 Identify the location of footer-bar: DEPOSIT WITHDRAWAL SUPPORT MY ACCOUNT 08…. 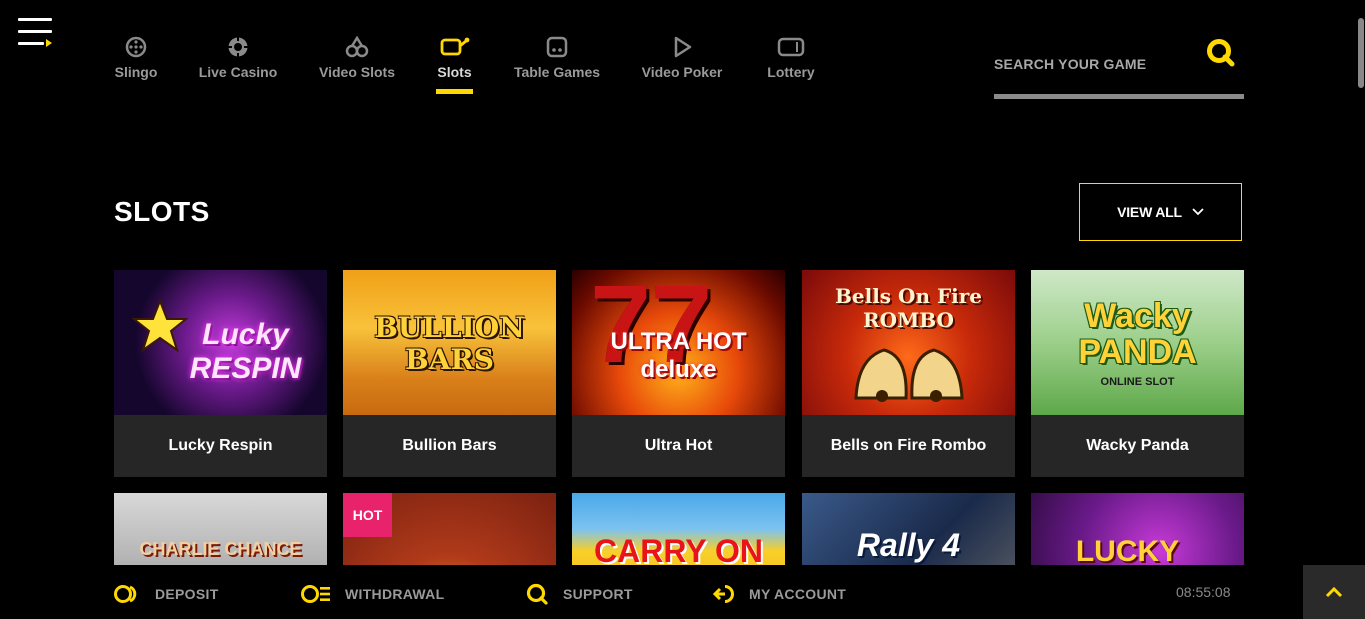
(682, 592).